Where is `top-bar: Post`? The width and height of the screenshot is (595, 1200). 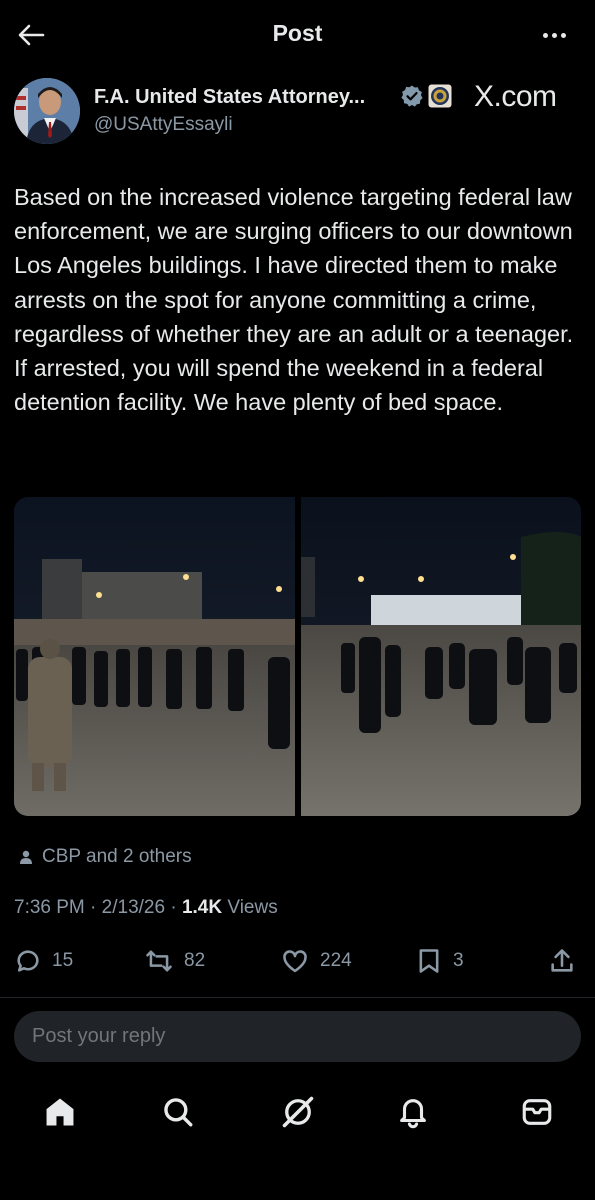 top-bar: Post is located at coordinates (297, 34).